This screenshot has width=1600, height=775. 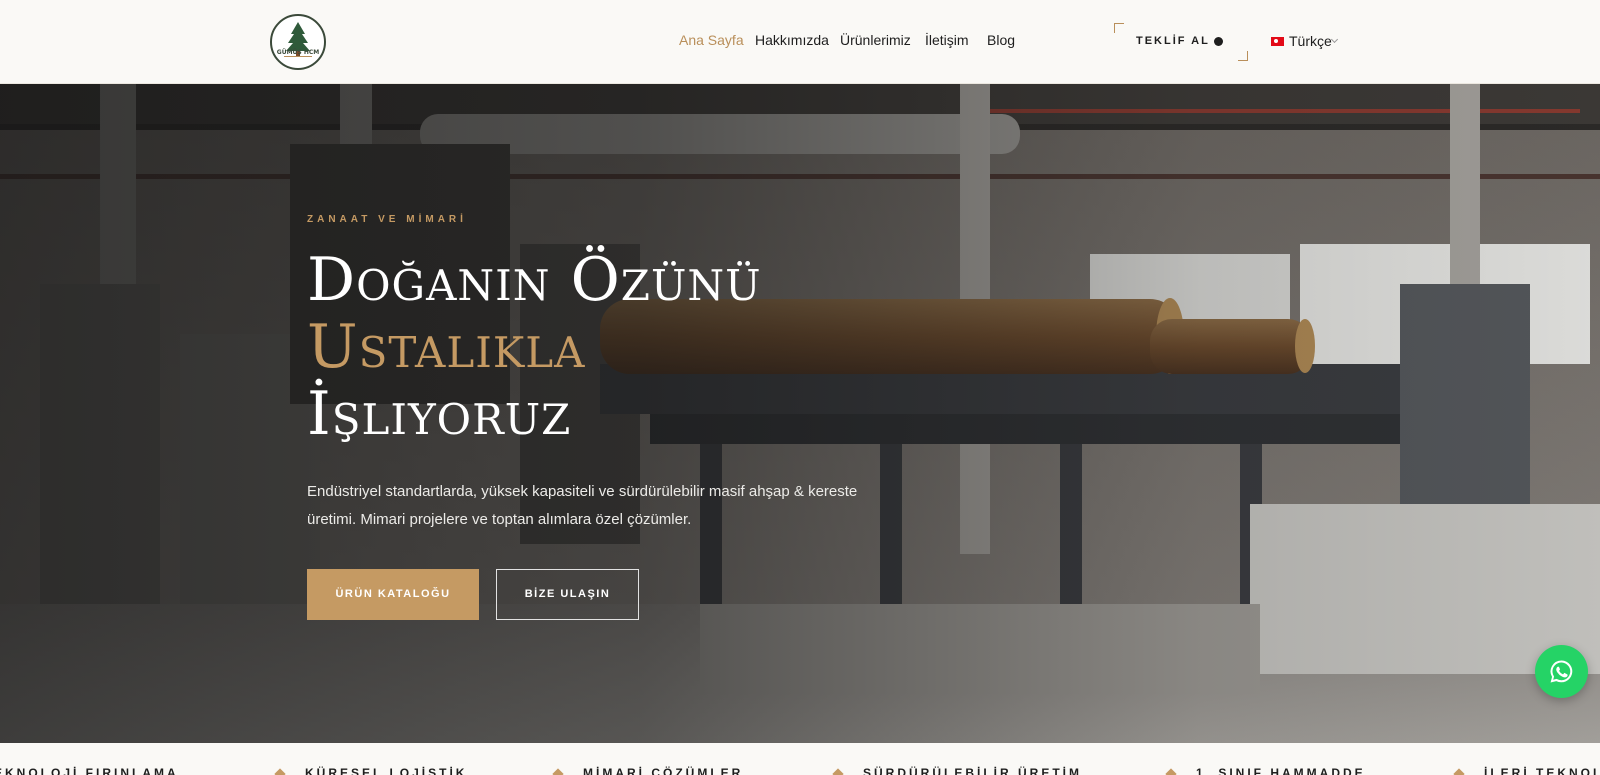 What do you see at coordinates (1218, 41) in the screenshot?
I see `arrow-icon` at bounding box center [1218, 41].